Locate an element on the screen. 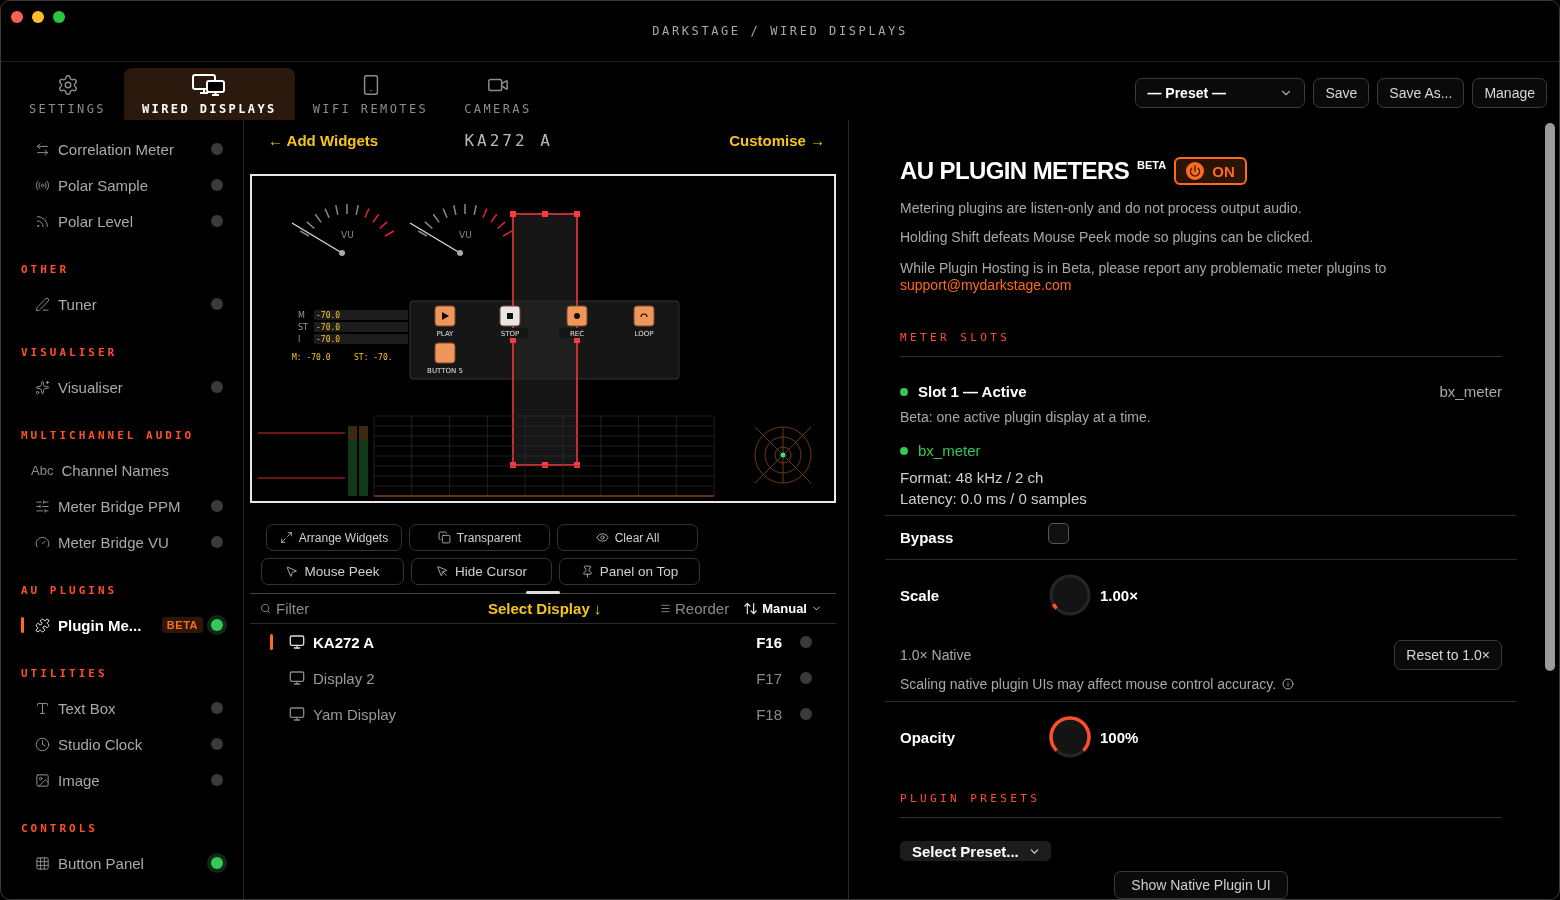 The height and width of the screenshot is (900, 1560). power-toggle: ON is located at coordinates (1210, 171).